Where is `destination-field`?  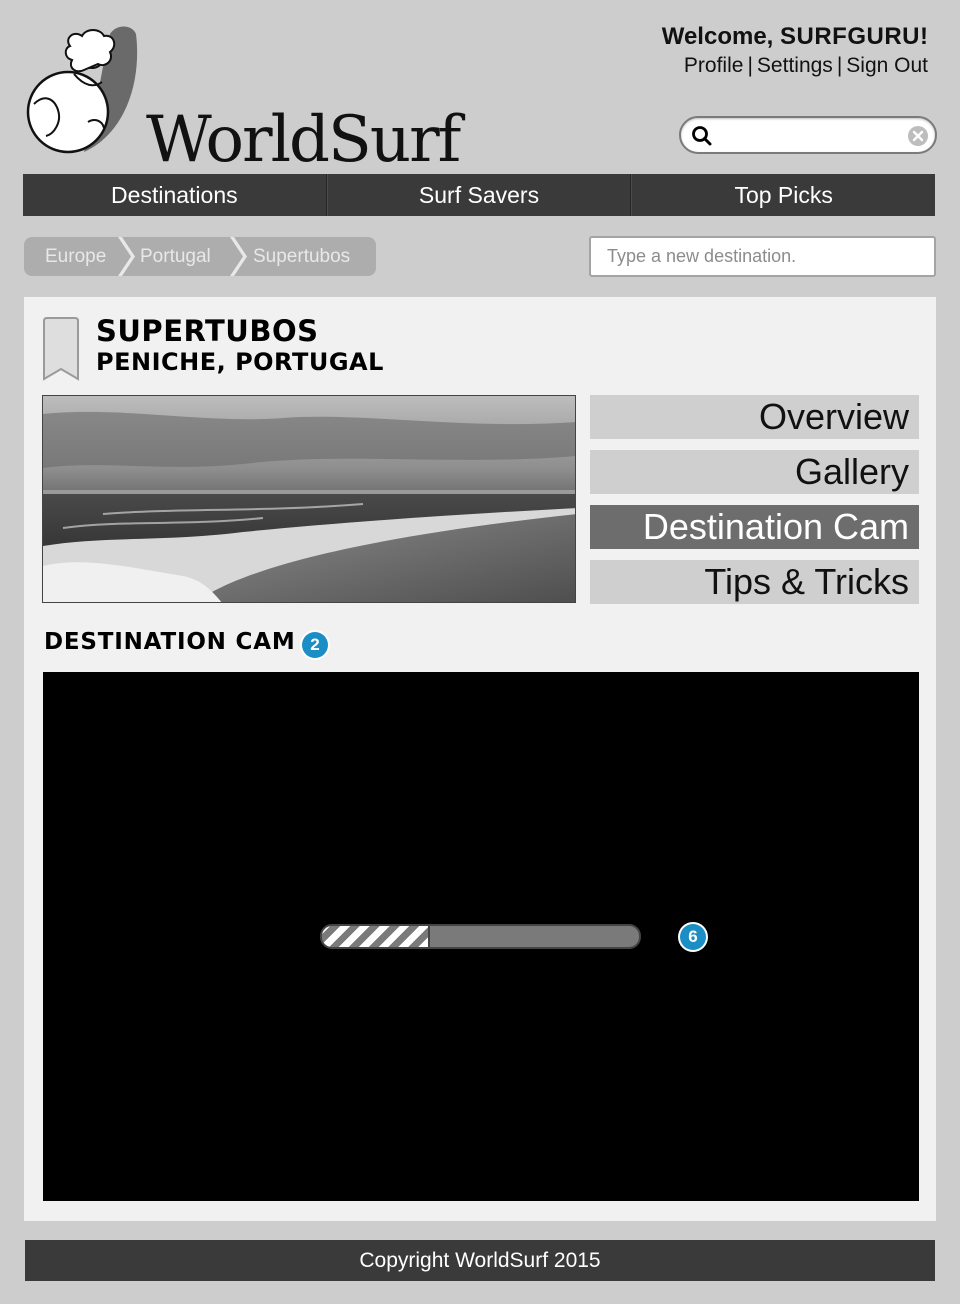 destination-field is located at coordinates (762, 256).